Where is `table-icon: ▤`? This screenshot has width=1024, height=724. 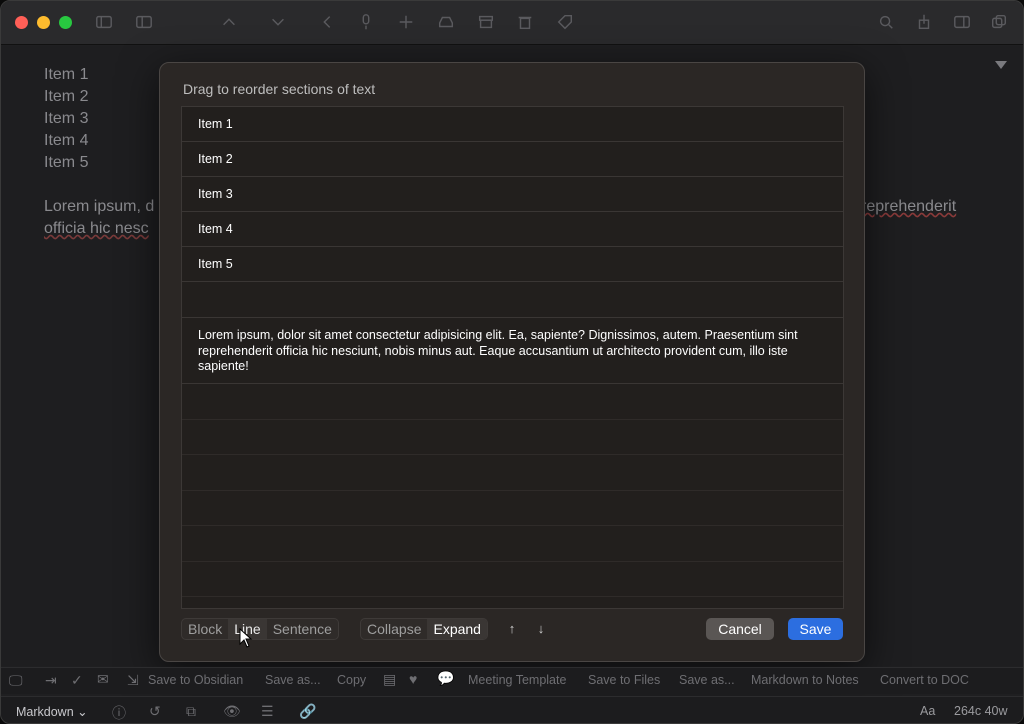
table-icon: ▤ is located at coordinates (389, 679).